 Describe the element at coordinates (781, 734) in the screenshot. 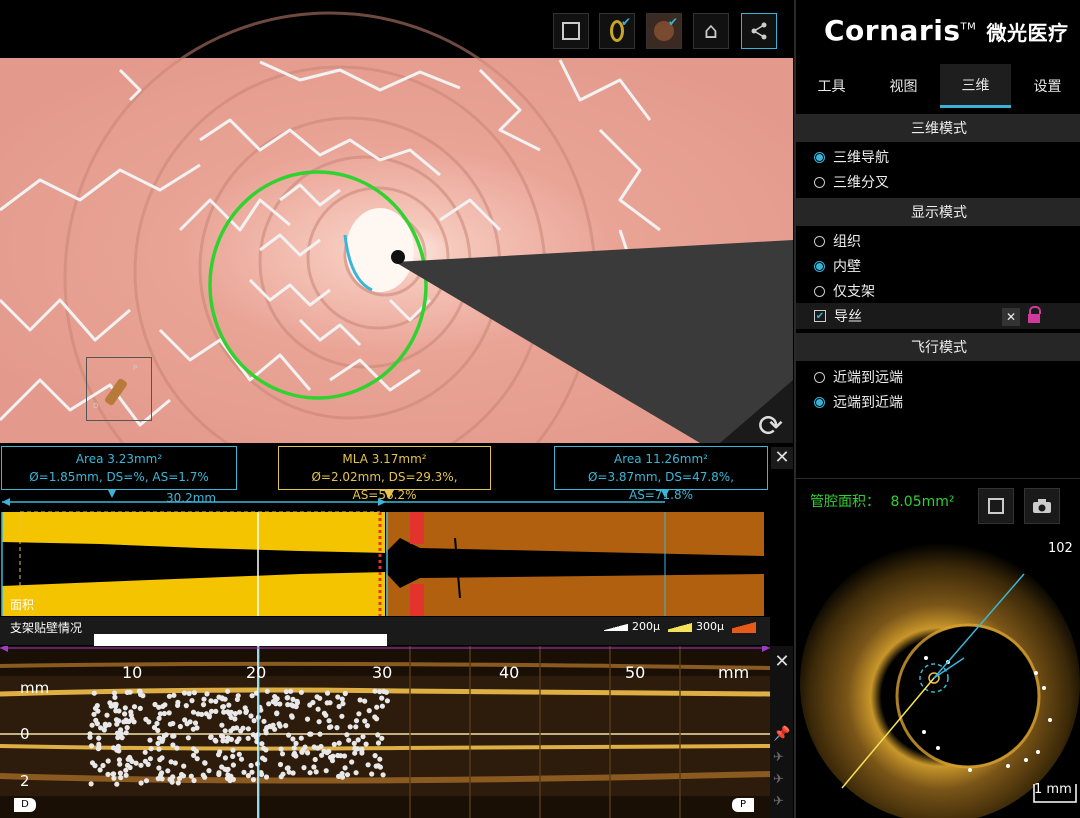

I see `pin-icon: 📌` at that location.